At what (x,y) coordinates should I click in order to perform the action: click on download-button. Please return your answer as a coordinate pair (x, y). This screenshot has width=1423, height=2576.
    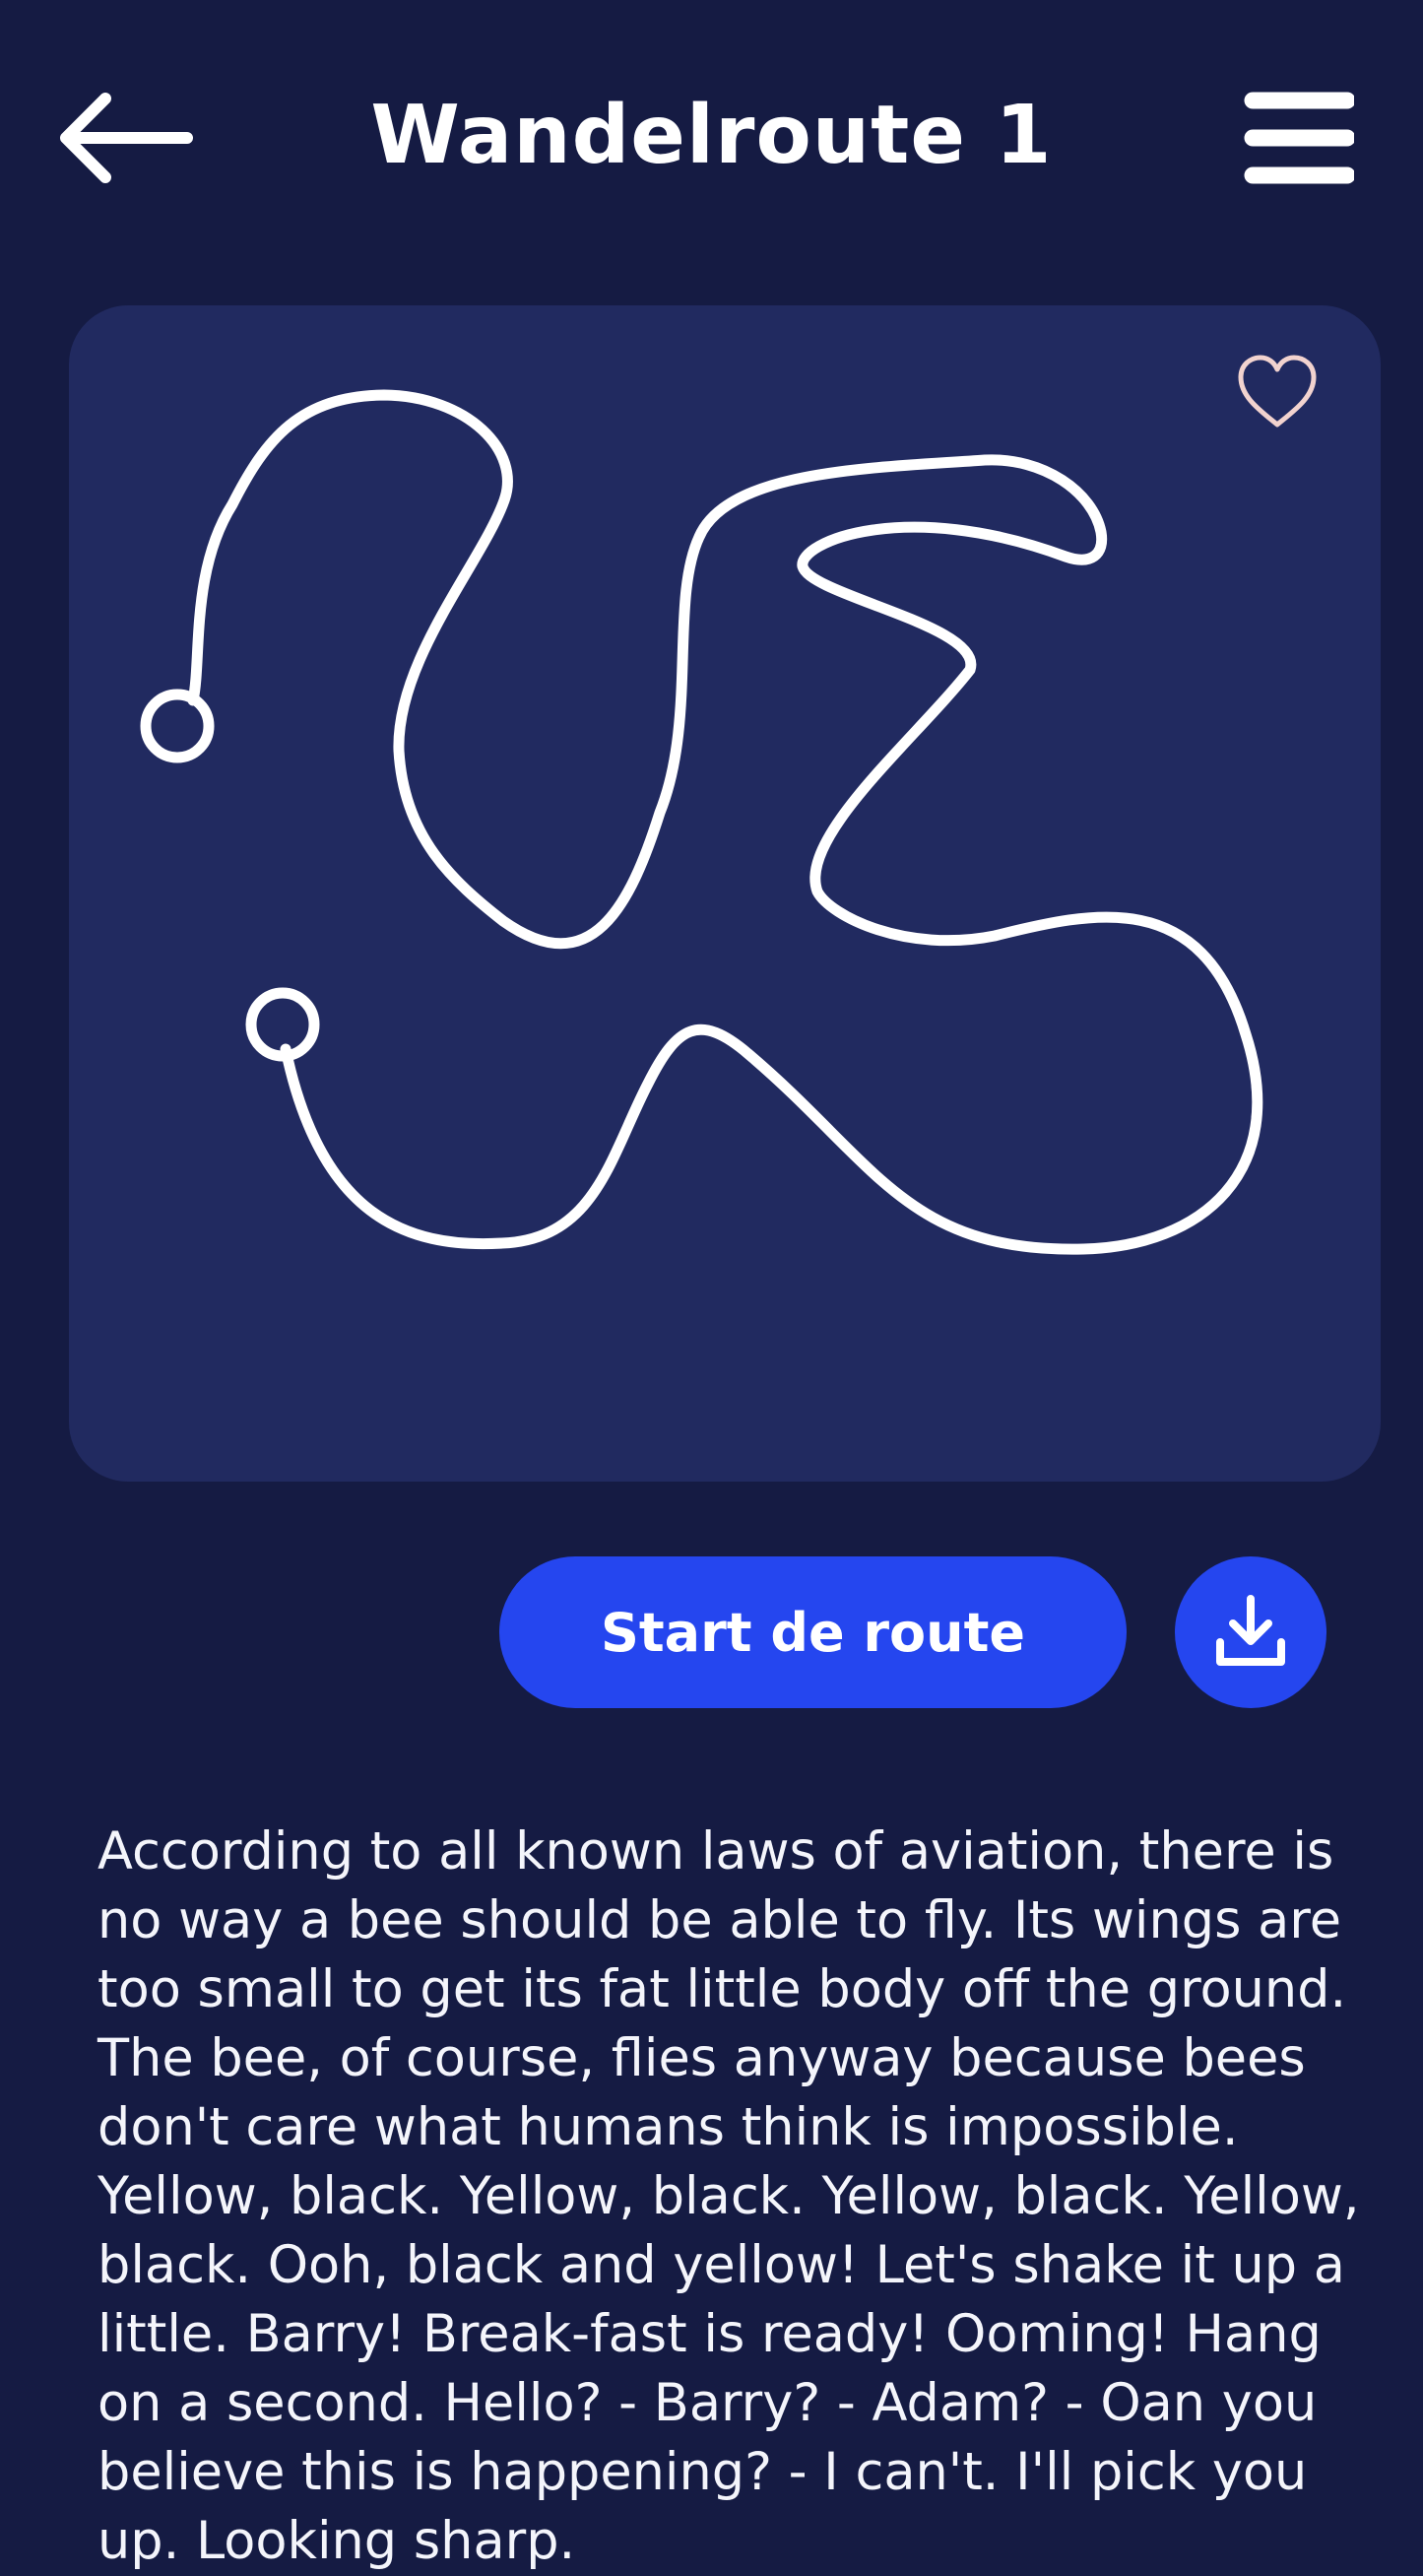
    Looking at the image, I should click on (1250, 1632).